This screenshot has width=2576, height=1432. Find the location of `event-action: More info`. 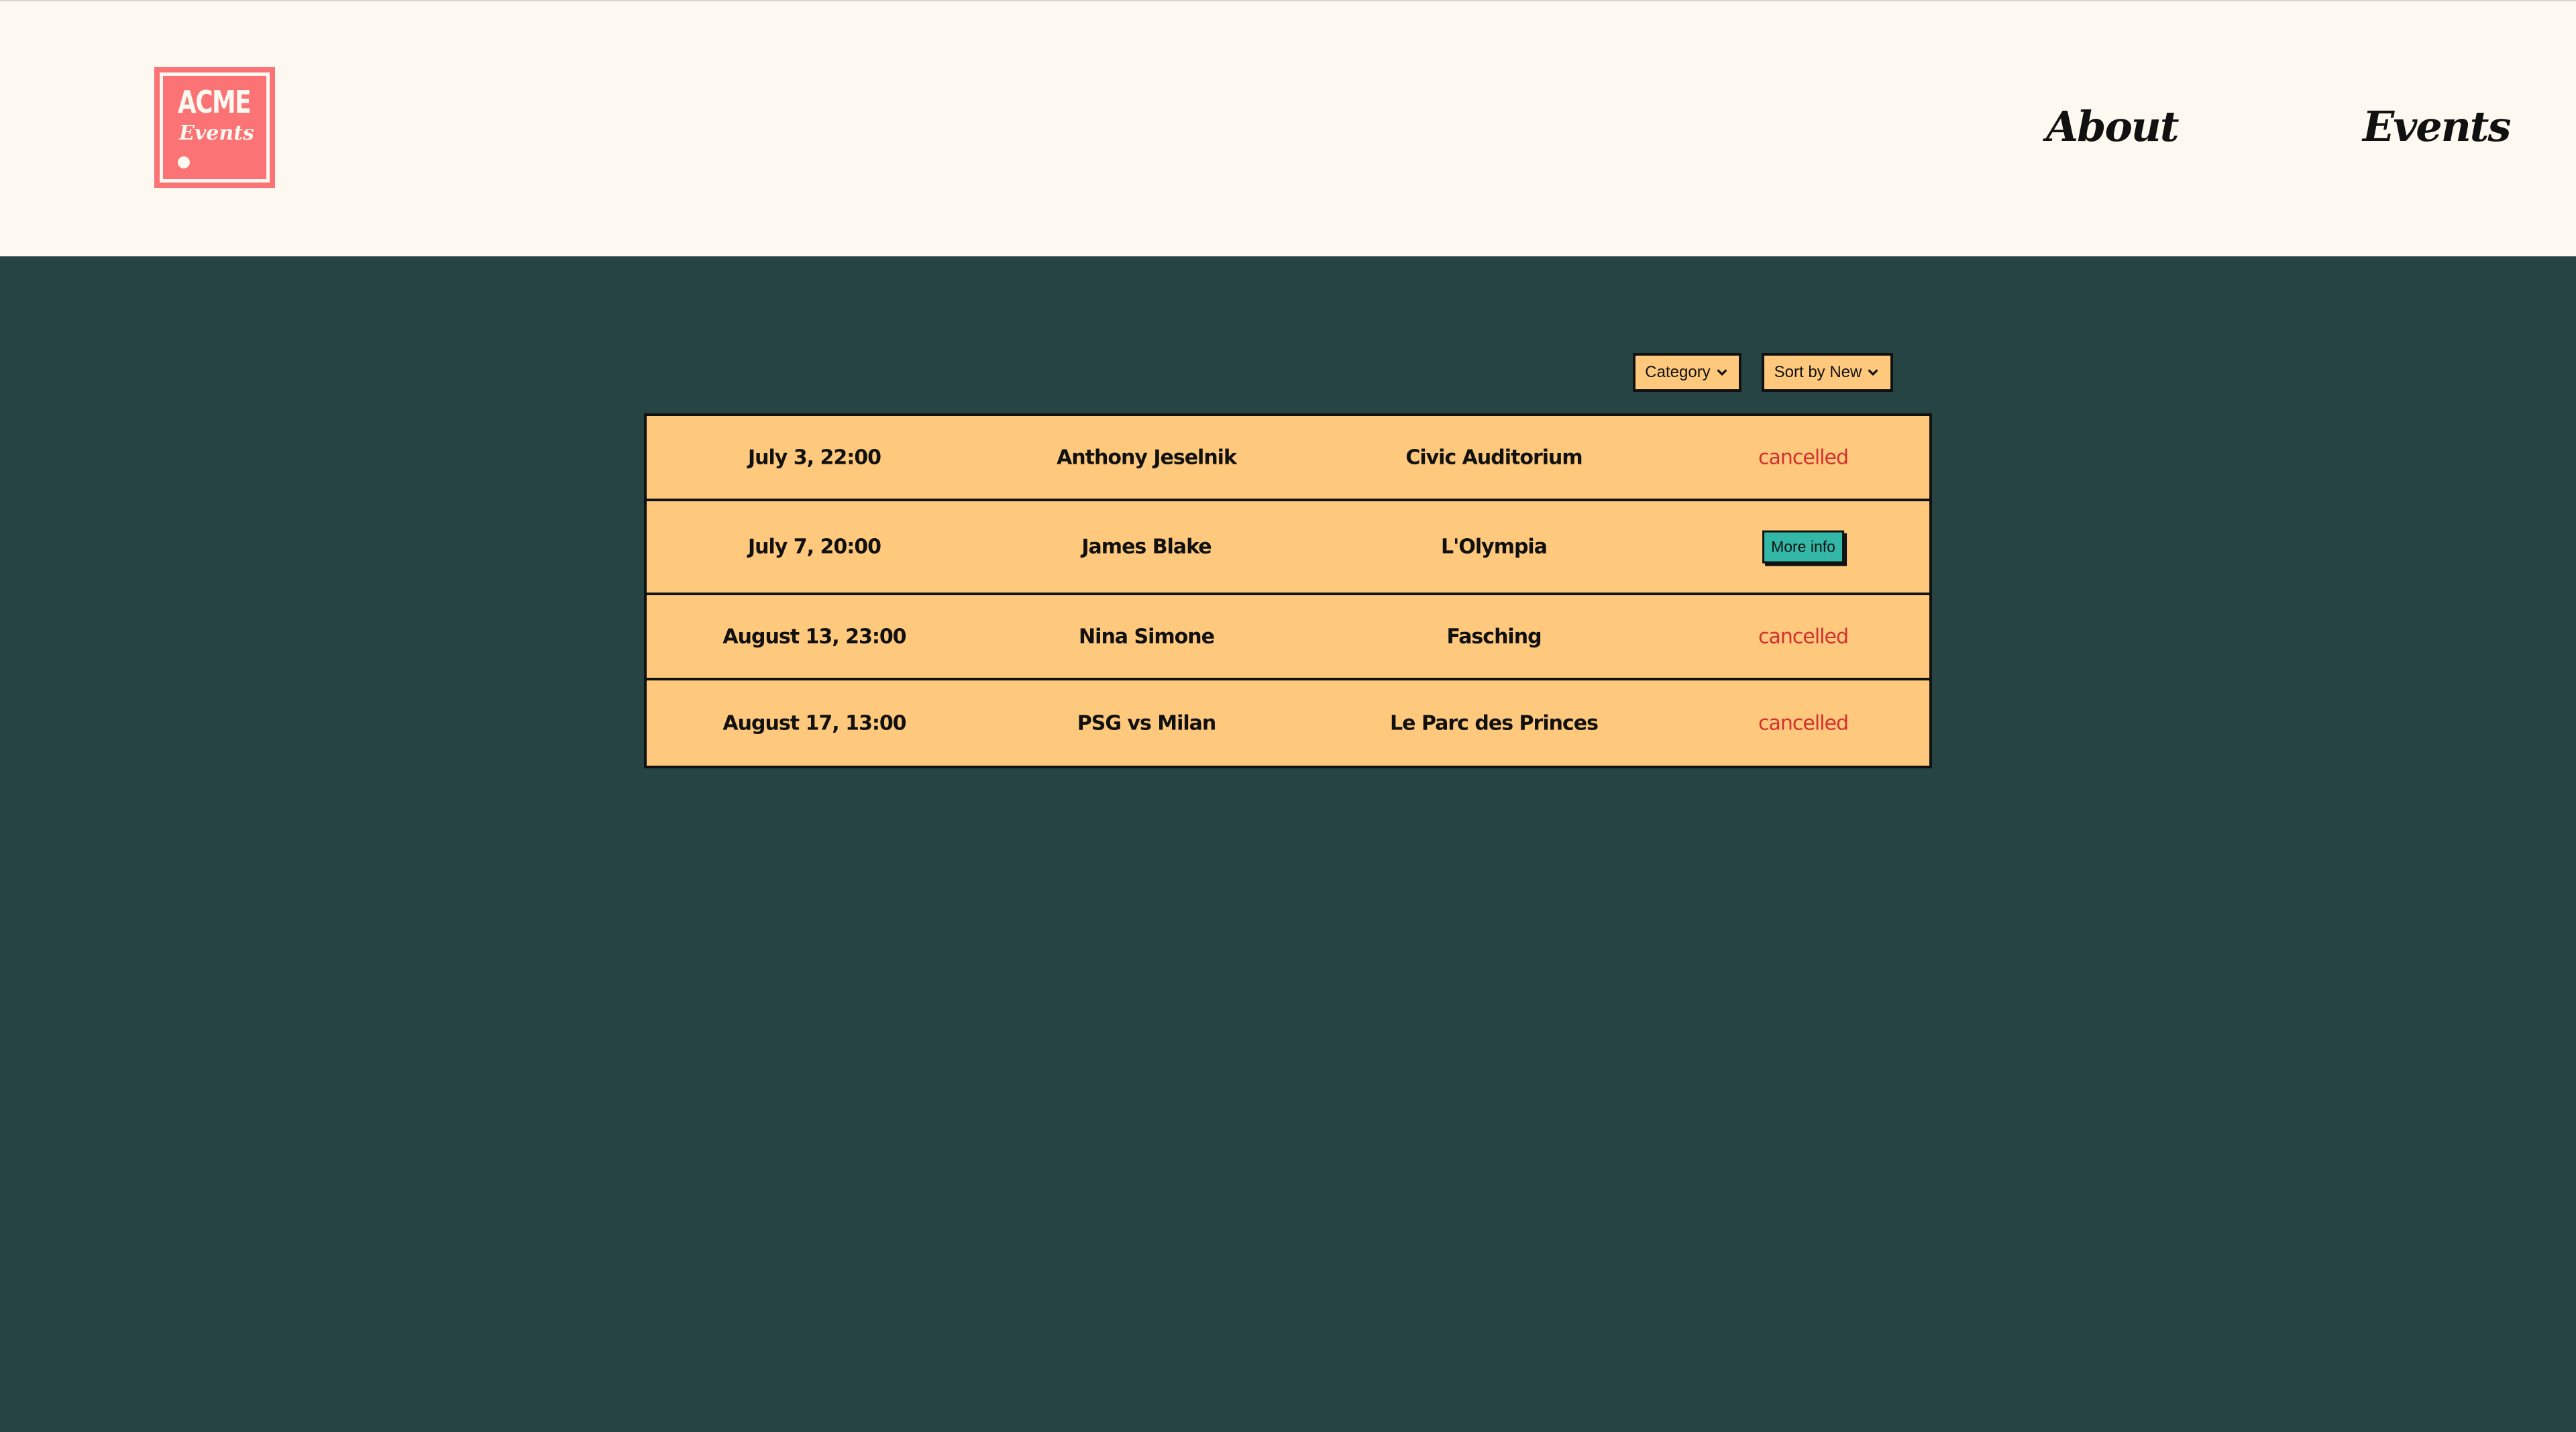

event-action: More info is located at coordinates (1803, 547).